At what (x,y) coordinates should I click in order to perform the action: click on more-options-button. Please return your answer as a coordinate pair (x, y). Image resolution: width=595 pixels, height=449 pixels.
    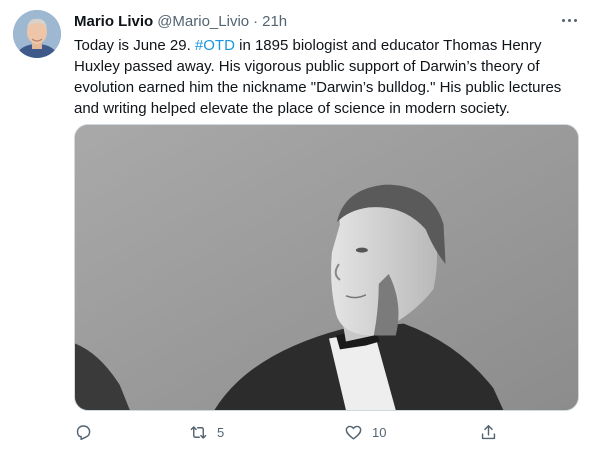
    Looking at the image, I should click on (569, 20).